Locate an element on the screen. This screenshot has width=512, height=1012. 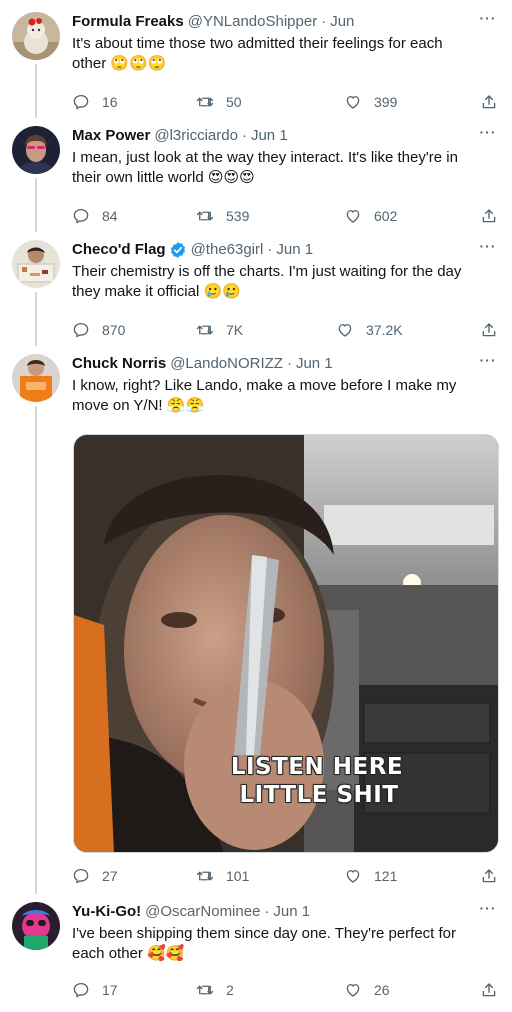
retweet-button: 539 is located at coordinates (222, 216).